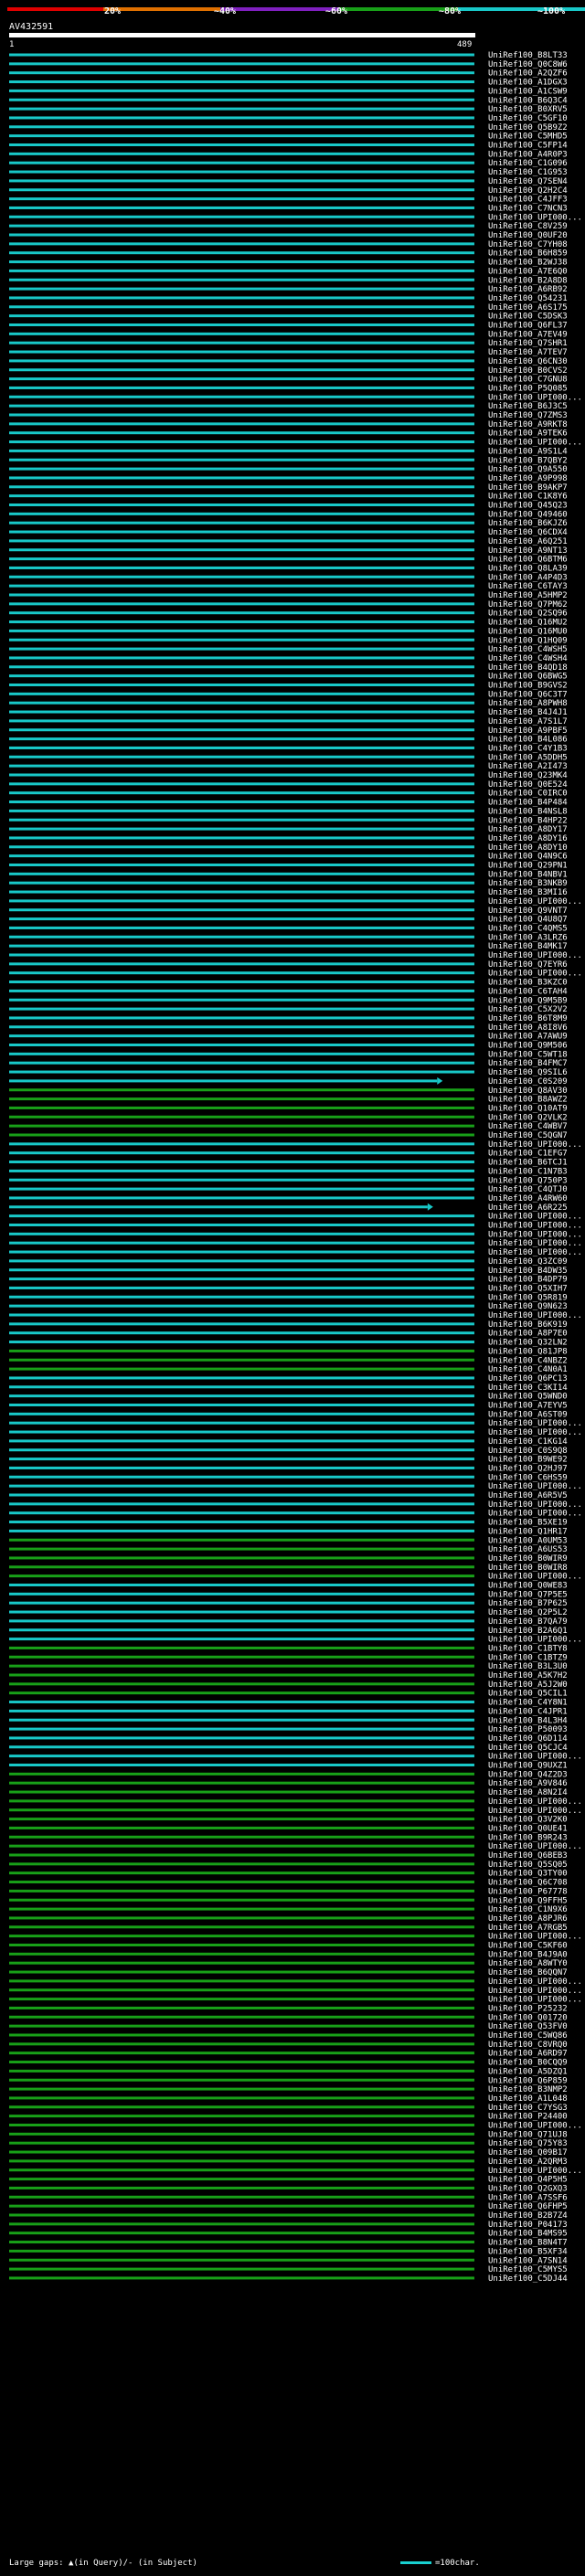 This screenshot has height=2576, width=585. Describe the element at coordinates (528, 1325) in the screenshot. I see `hit-label: UniRef100_B6K919` at that location.